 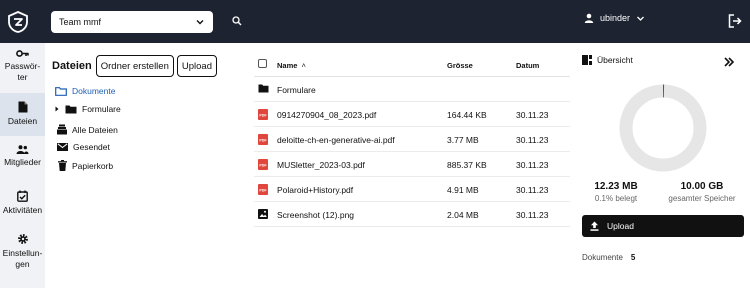 I want to click on page-title: Dateien, so click(x=72, y=66).